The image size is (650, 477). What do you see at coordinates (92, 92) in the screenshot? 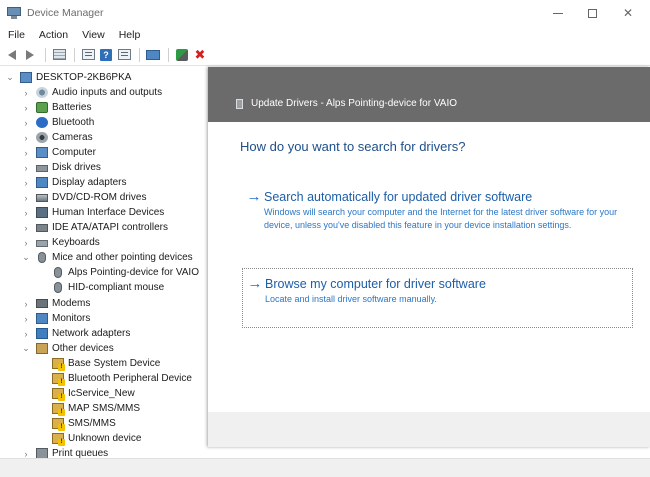
I see `tree-item-audio: › Audio inputs and outputs` at bounding box center [92, 92].